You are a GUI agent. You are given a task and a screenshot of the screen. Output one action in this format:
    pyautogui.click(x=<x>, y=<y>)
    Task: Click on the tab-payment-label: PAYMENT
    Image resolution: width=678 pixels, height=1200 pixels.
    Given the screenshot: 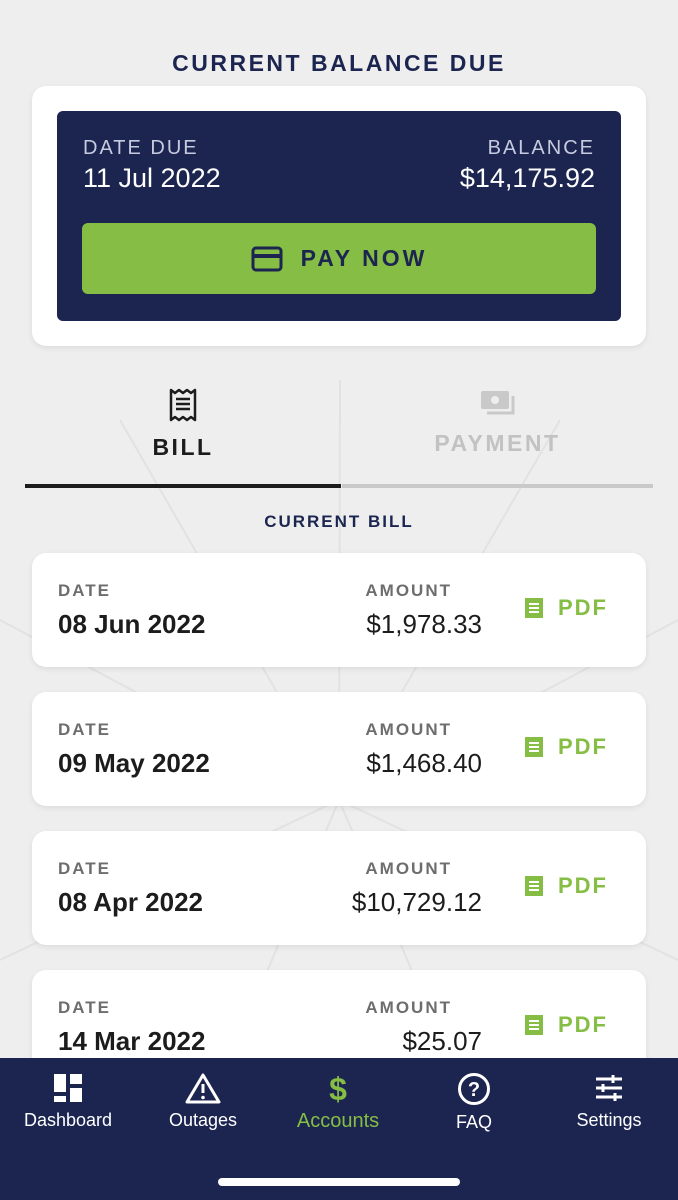 What is the action you would take?
    pyautogui.click(x=497, y=443)
    